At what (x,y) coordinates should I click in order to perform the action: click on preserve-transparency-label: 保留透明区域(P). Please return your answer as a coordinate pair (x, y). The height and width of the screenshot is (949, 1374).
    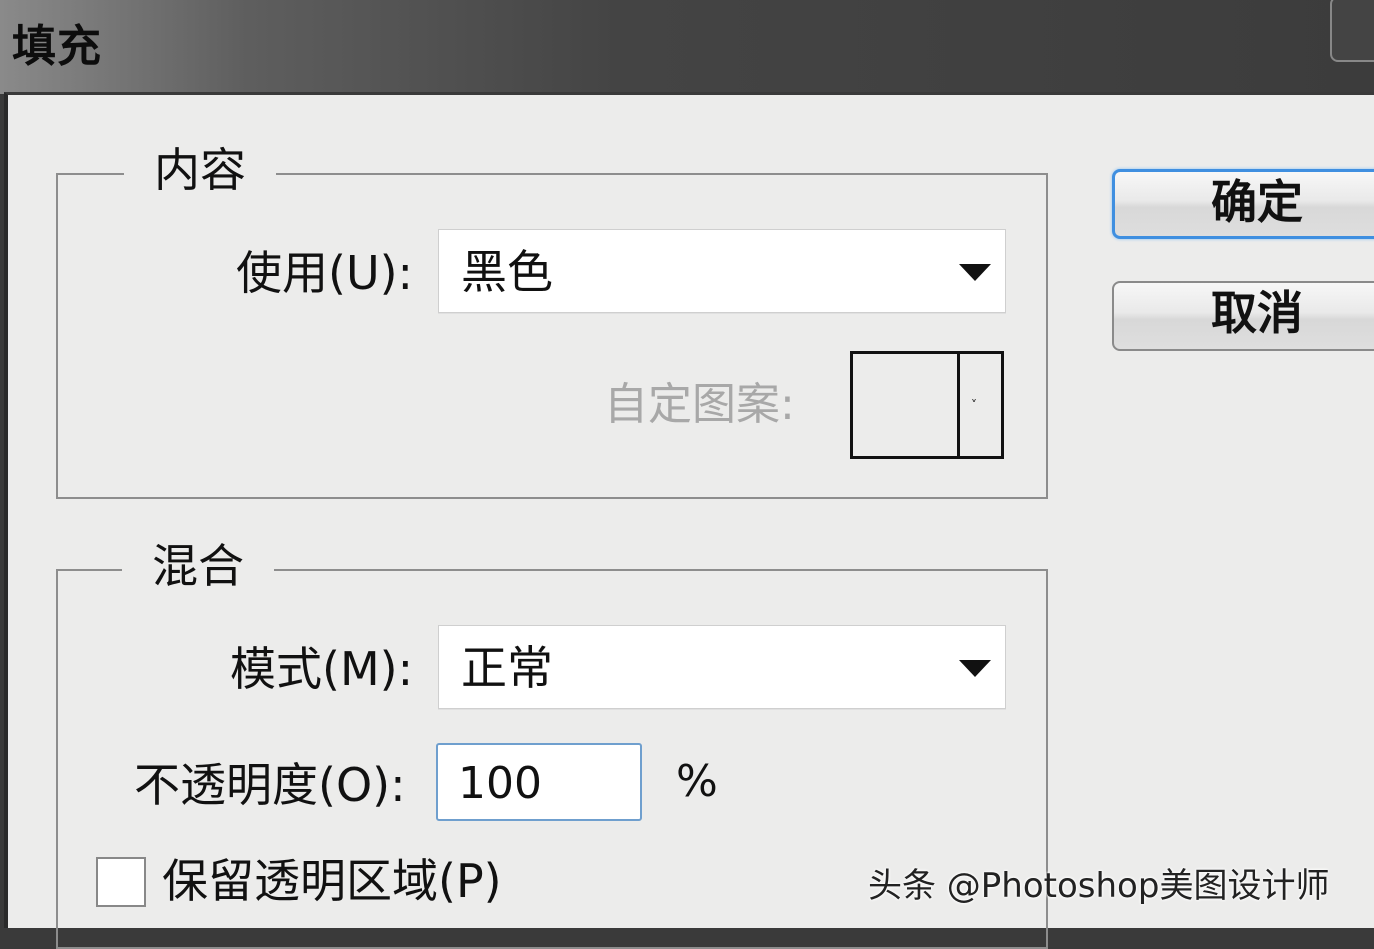
    Looking at the image, I should click on (332, 881).